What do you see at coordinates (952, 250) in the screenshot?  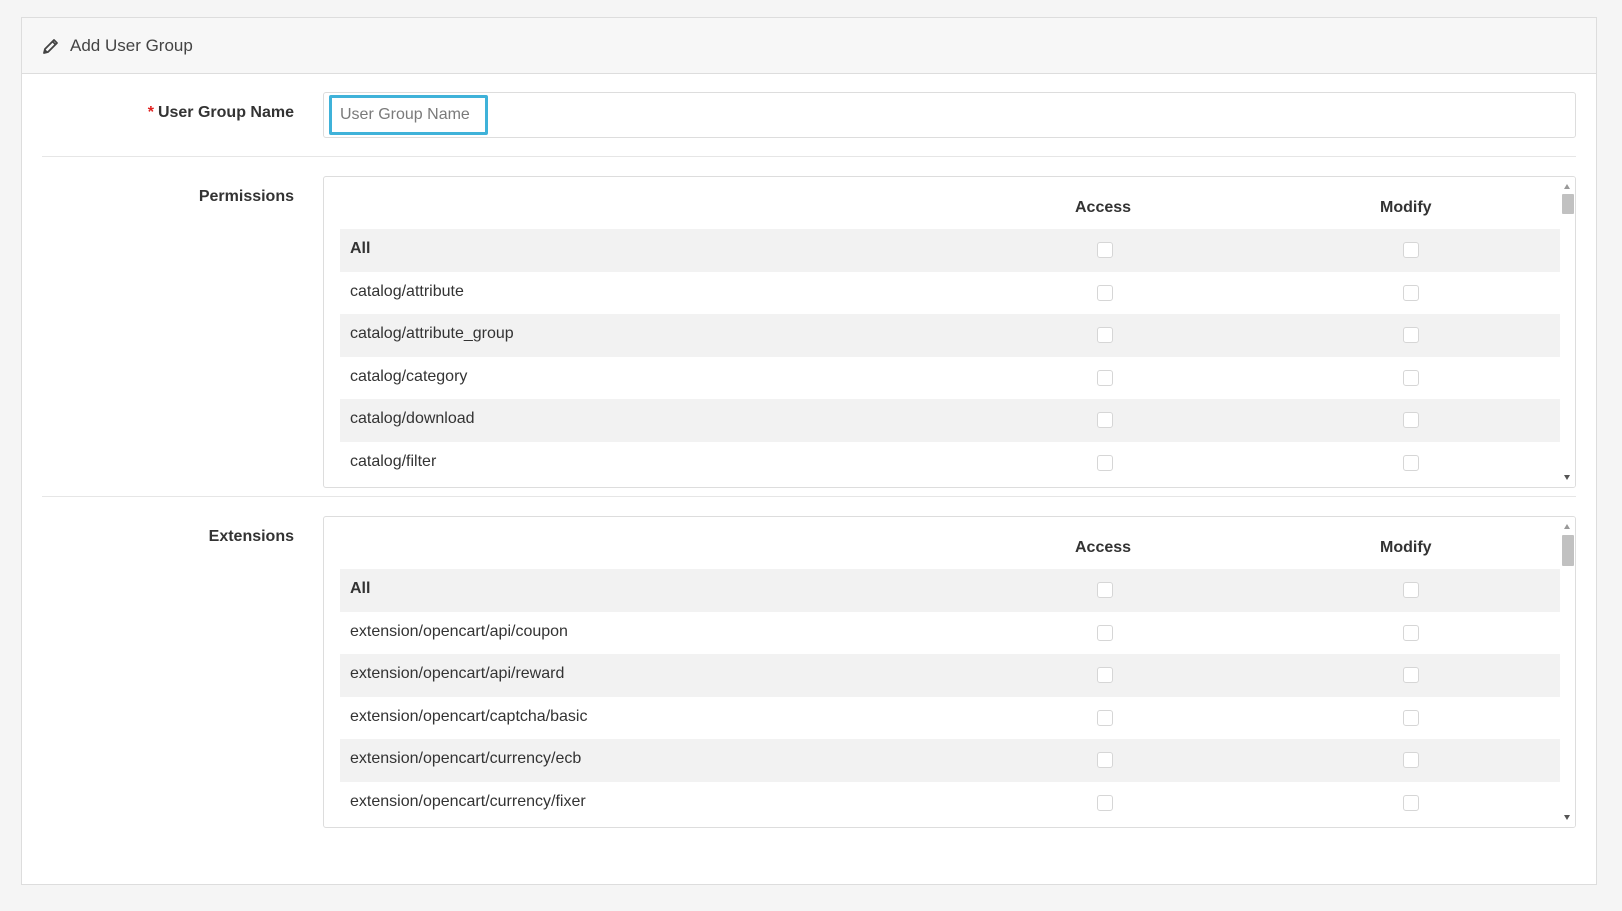 I see `permission-row-all: All` at bounding box center [952, 250].